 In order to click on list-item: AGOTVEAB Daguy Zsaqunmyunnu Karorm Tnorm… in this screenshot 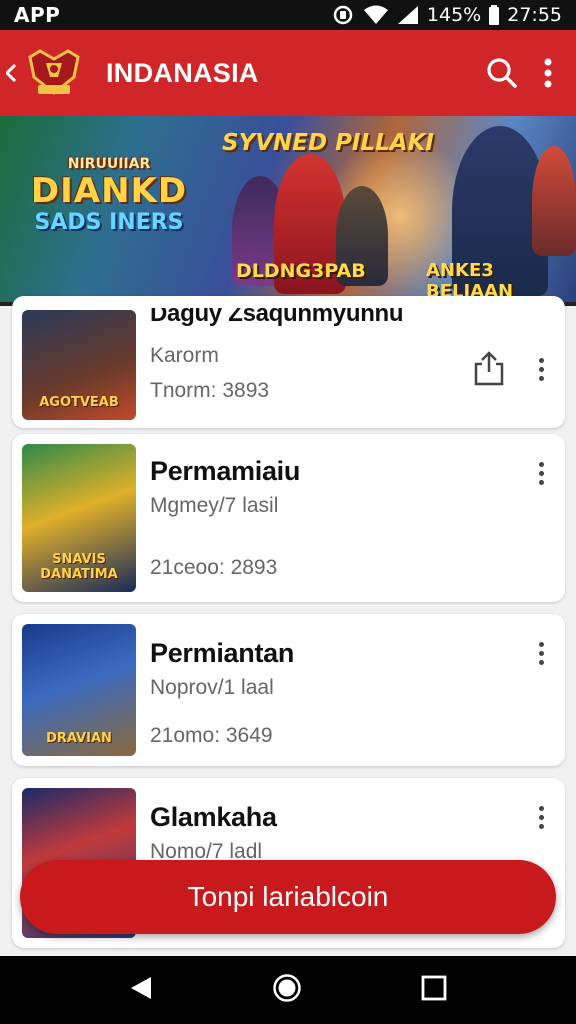, I will do `click(288, 362)`.